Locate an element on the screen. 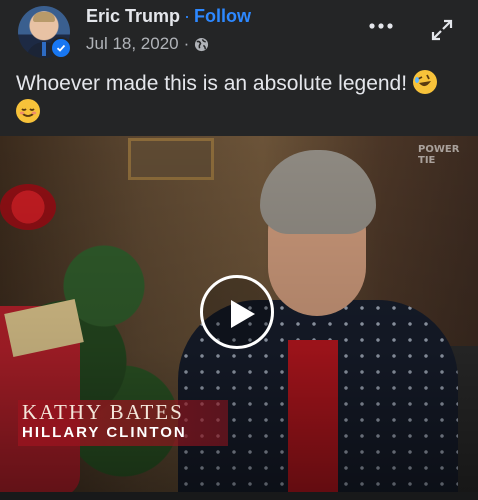  post-caption: Whoever made this is an absolute legend! is located at coordinates (241, 98).